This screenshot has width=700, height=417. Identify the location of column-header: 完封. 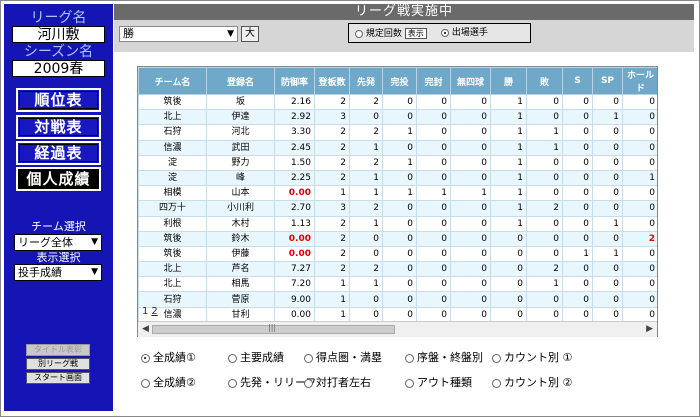
(433, 81).